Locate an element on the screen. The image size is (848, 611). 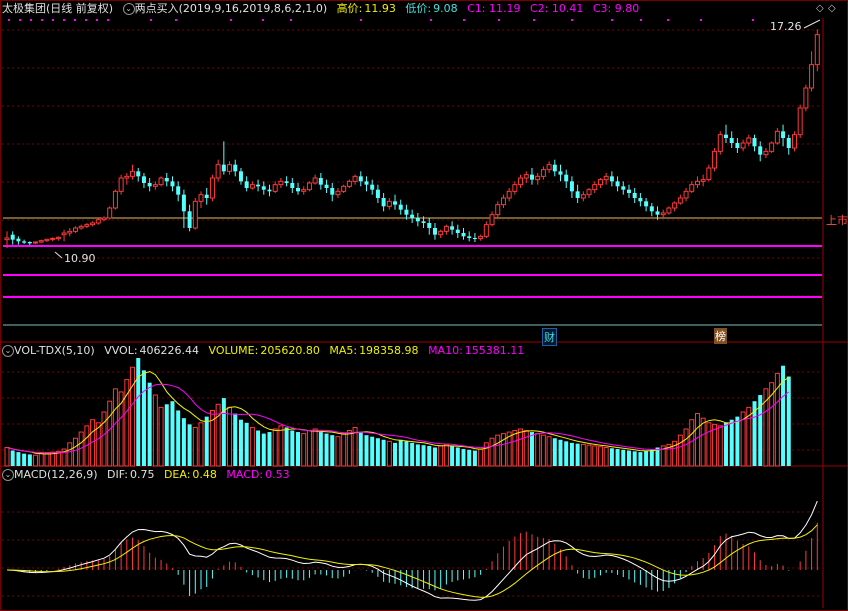
event-tag-ranking: 榜 is located at coordinates (720, 336).